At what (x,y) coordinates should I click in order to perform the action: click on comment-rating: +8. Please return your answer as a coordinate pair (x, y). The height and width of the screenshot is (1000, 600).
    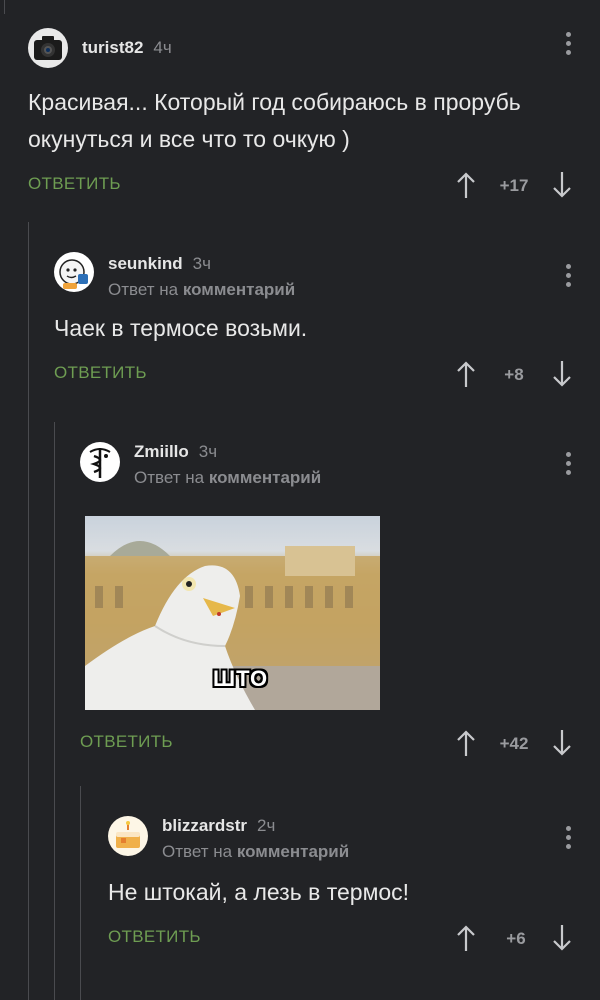
    Looking at the image, I should click on (514, 374).